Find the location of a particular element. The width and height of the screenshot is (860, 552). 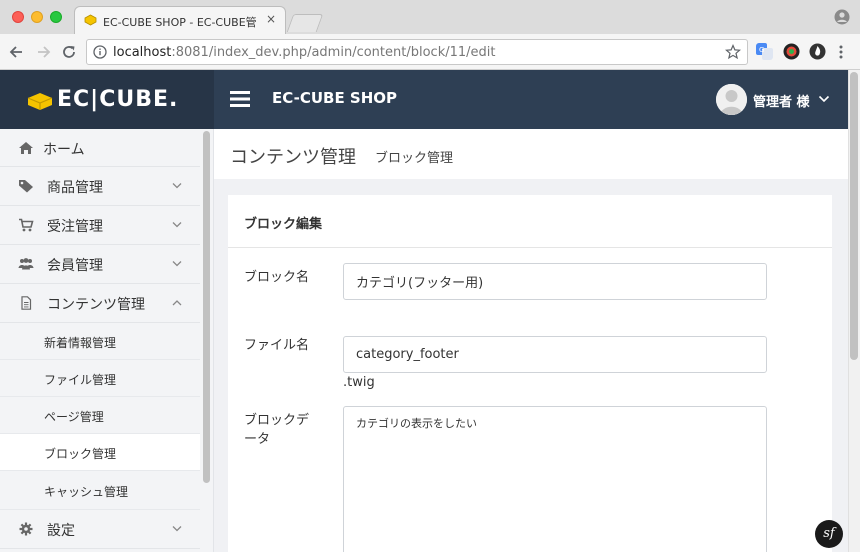

sidebar-item-orders: 受注管理 is located at coordinates (100, 225).